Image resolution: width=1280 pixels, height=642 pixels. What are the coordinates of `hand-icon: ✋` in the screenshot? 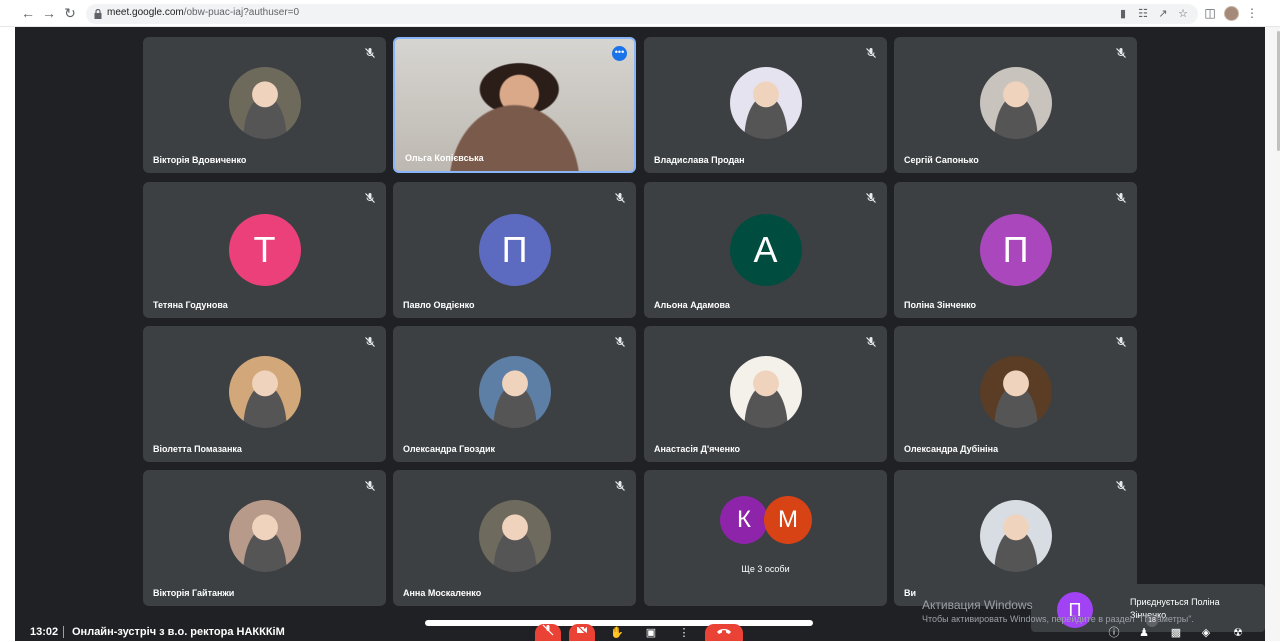 It's located at (617, 633).